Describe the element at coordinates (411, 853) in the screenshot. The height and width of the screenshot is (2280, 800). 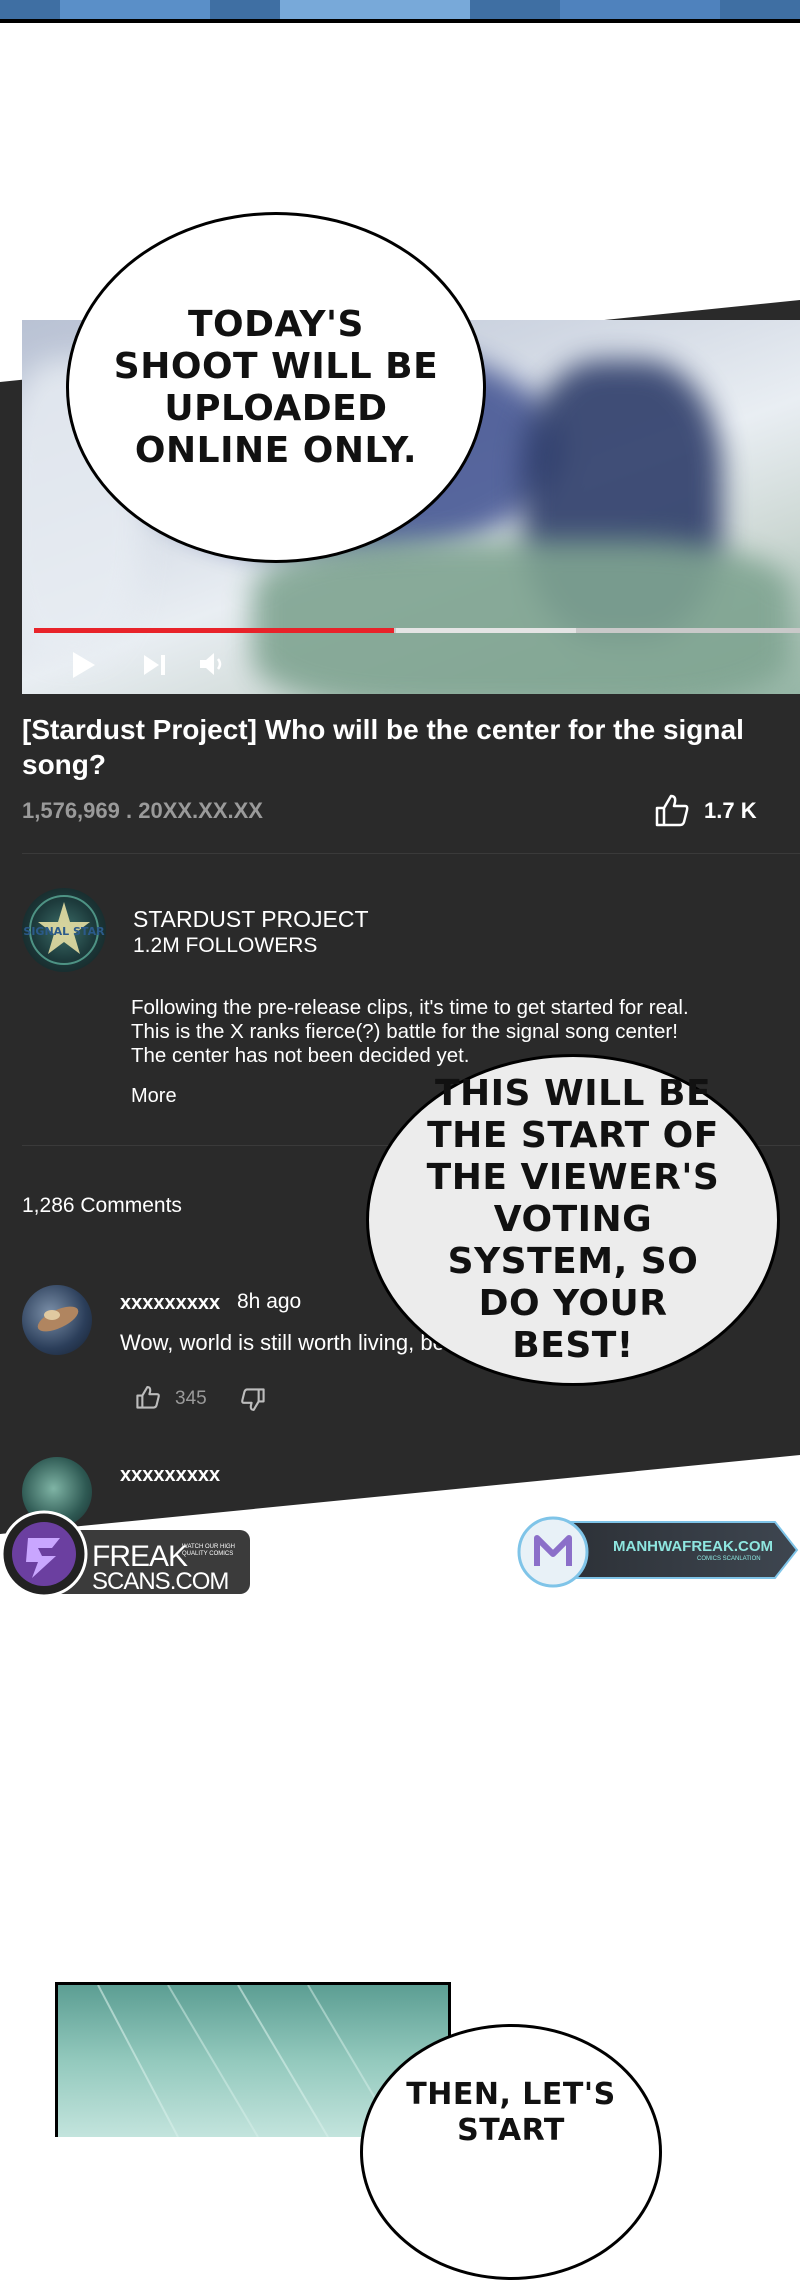
I see `divider` at that location.